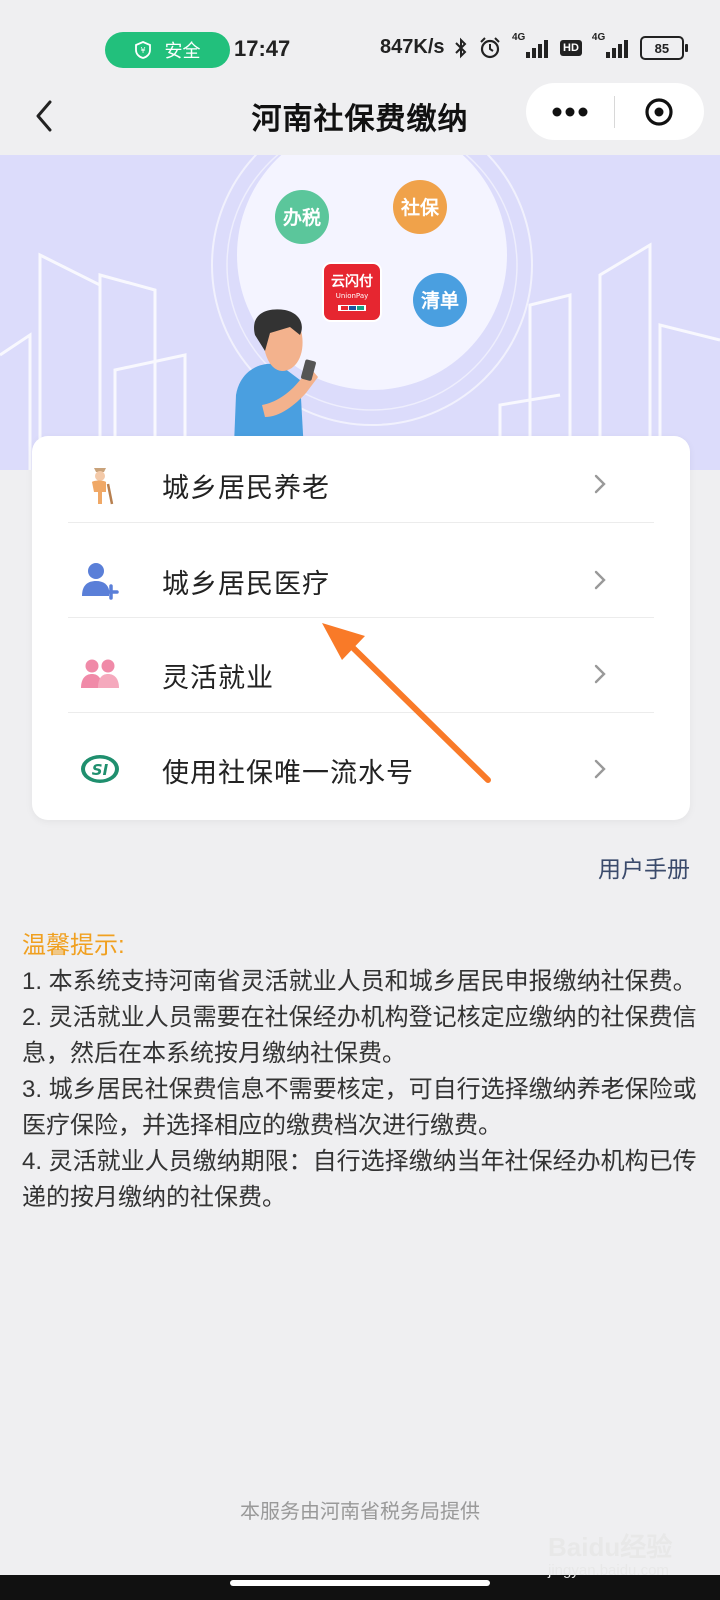 This screenshot has width=720, height=1600. Describe the element at coordinates (644, 867) in the screenshot. I see `user-manual-link: 用户手册` at that location.